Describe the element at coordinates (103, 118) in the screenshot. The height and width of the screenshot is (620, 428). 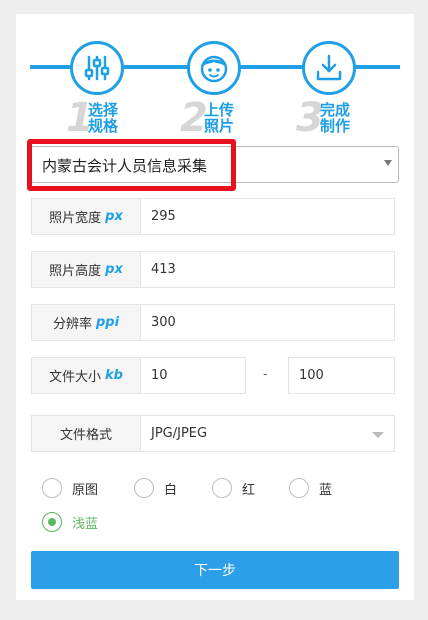
I see `step-1-label: 选择 规格` at that location.